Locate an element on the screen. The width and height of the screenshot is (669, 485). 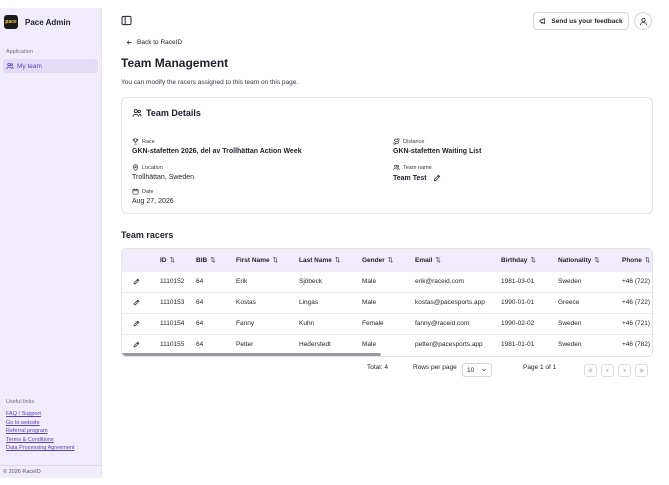
user-avatar-button is located at coordinates (643, 21).